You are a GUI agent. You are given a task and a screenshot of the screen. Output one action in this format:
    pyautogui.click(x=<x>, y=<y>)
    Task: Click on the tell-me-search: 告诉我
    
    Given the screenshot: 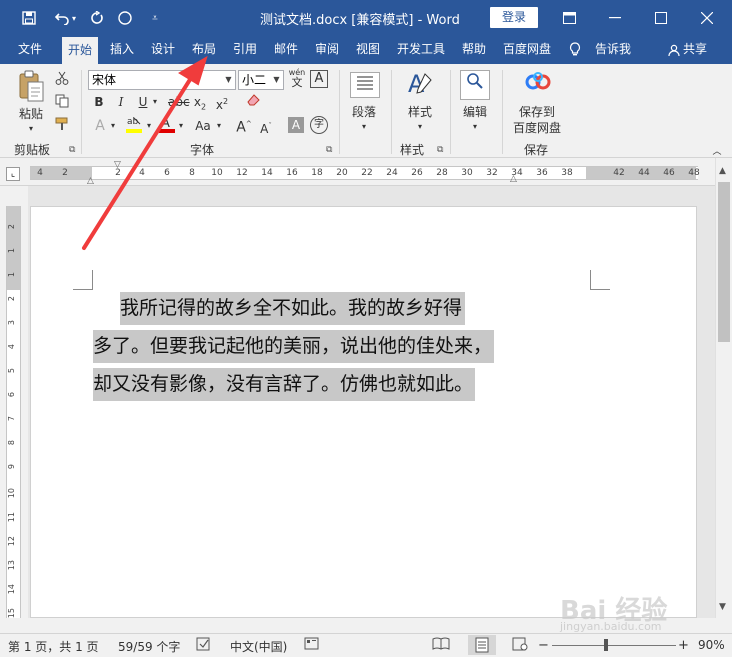 What is the action you would take?
    pyautogui.click(x=613, y=50)
    